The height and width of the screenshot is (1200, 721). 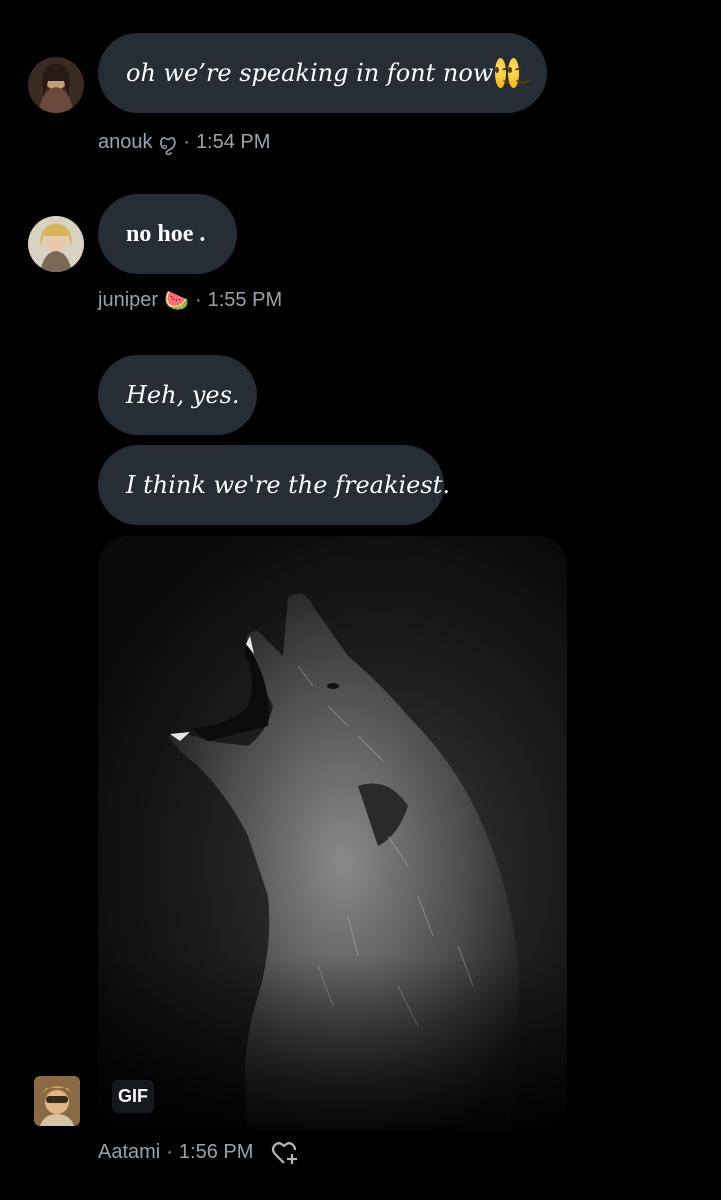 I want to click on message-meta: anouk ꨄ · 1:54 PM, so click(x=184, y=142).